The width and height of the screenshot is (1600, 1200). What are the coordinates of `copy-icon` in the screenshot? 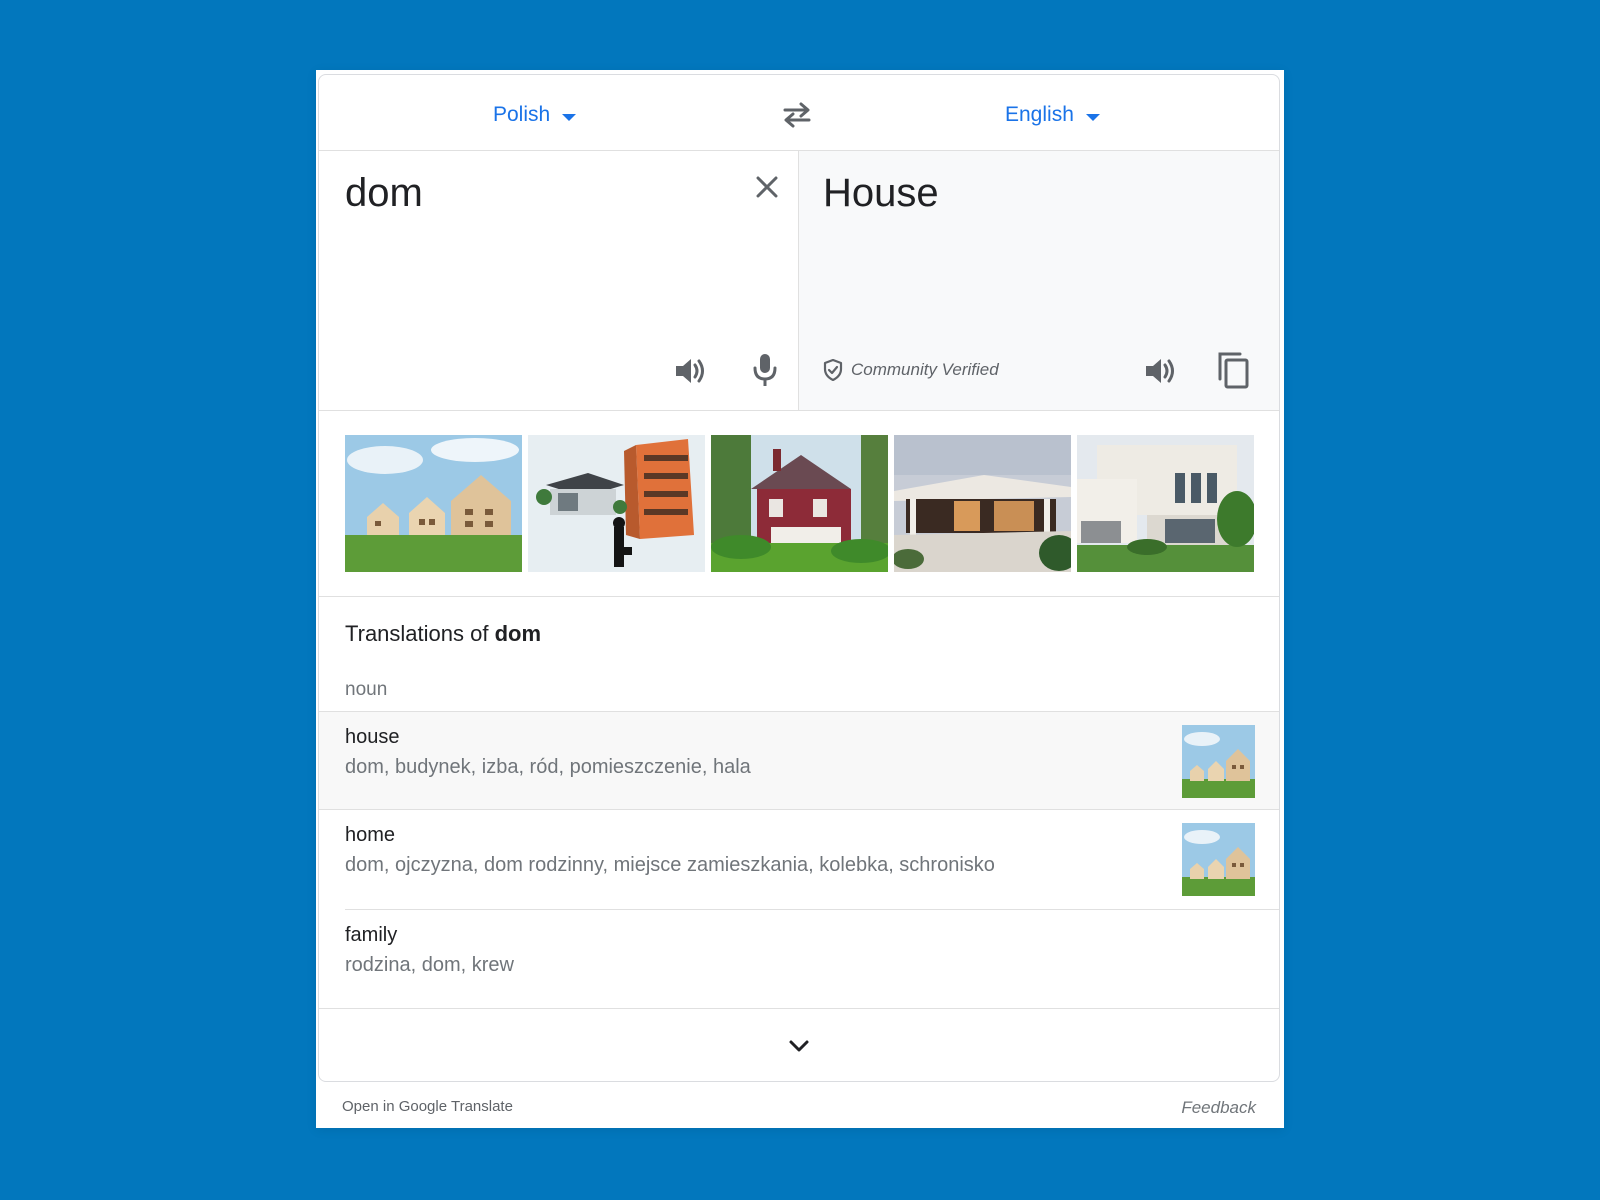 It's located at (1233, 370).